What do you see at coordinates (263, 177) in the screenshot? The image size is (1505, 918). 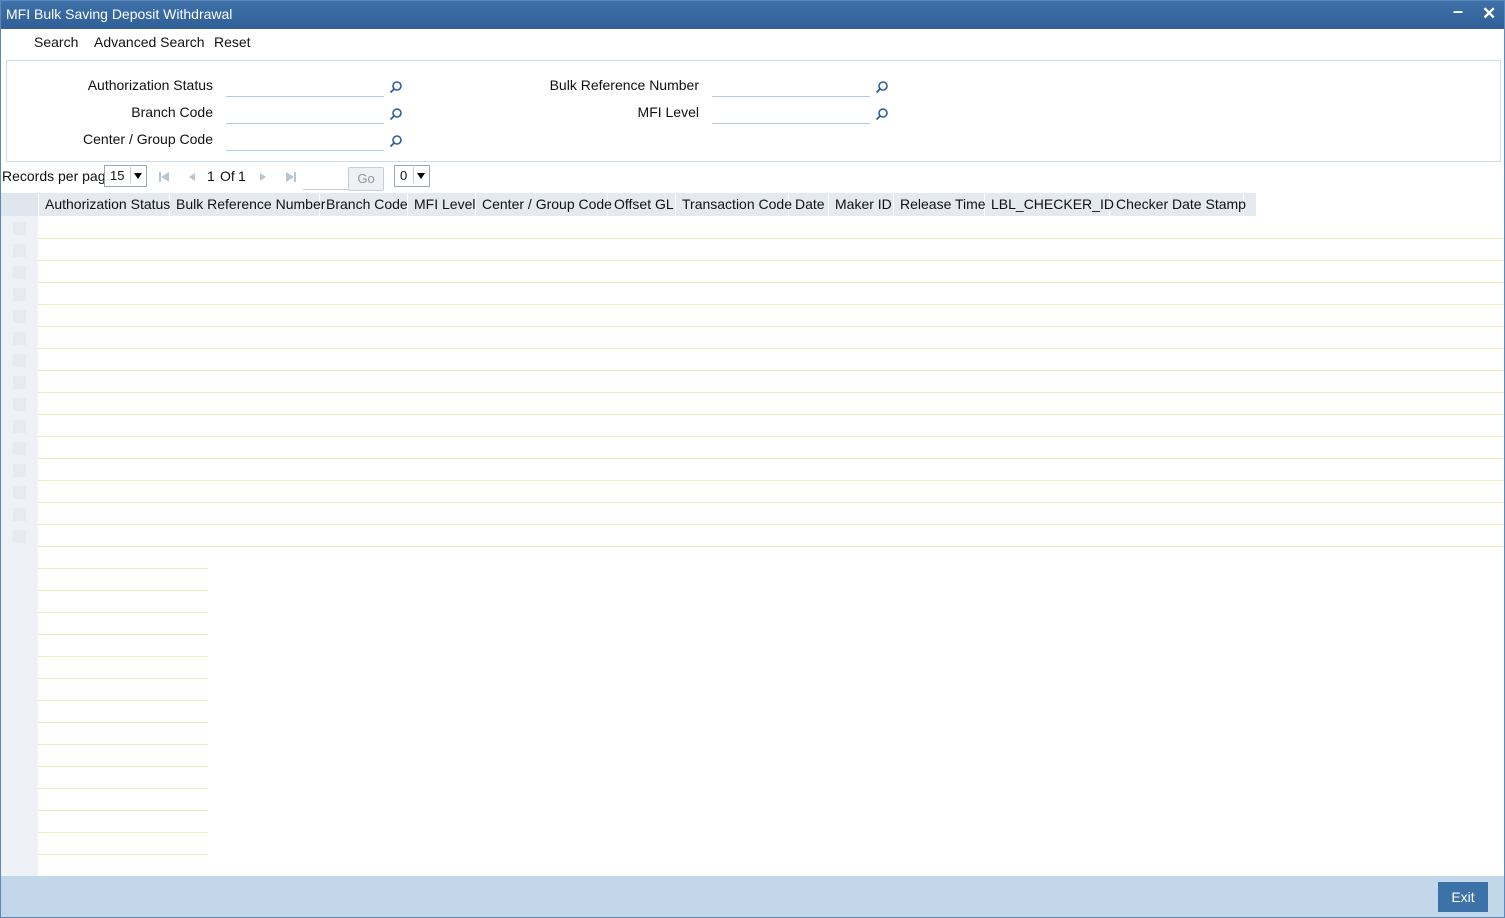 I see `next-page-icon` at bounding box center [263, 177].